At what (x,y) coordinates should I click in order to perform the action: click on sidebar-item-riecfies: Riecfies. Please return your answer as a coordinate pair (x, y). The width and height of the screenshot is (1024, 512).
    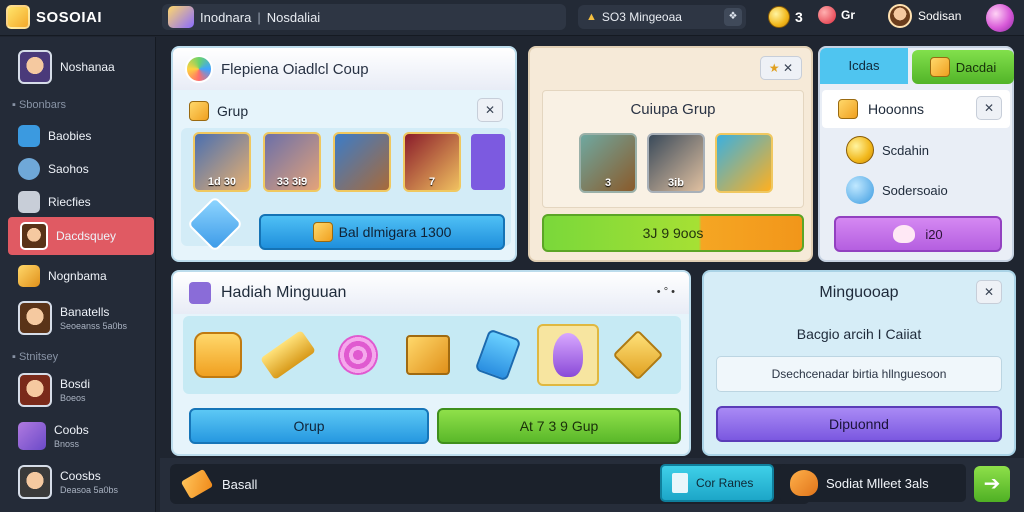
    Looking at the image, I should click on (79, 202).